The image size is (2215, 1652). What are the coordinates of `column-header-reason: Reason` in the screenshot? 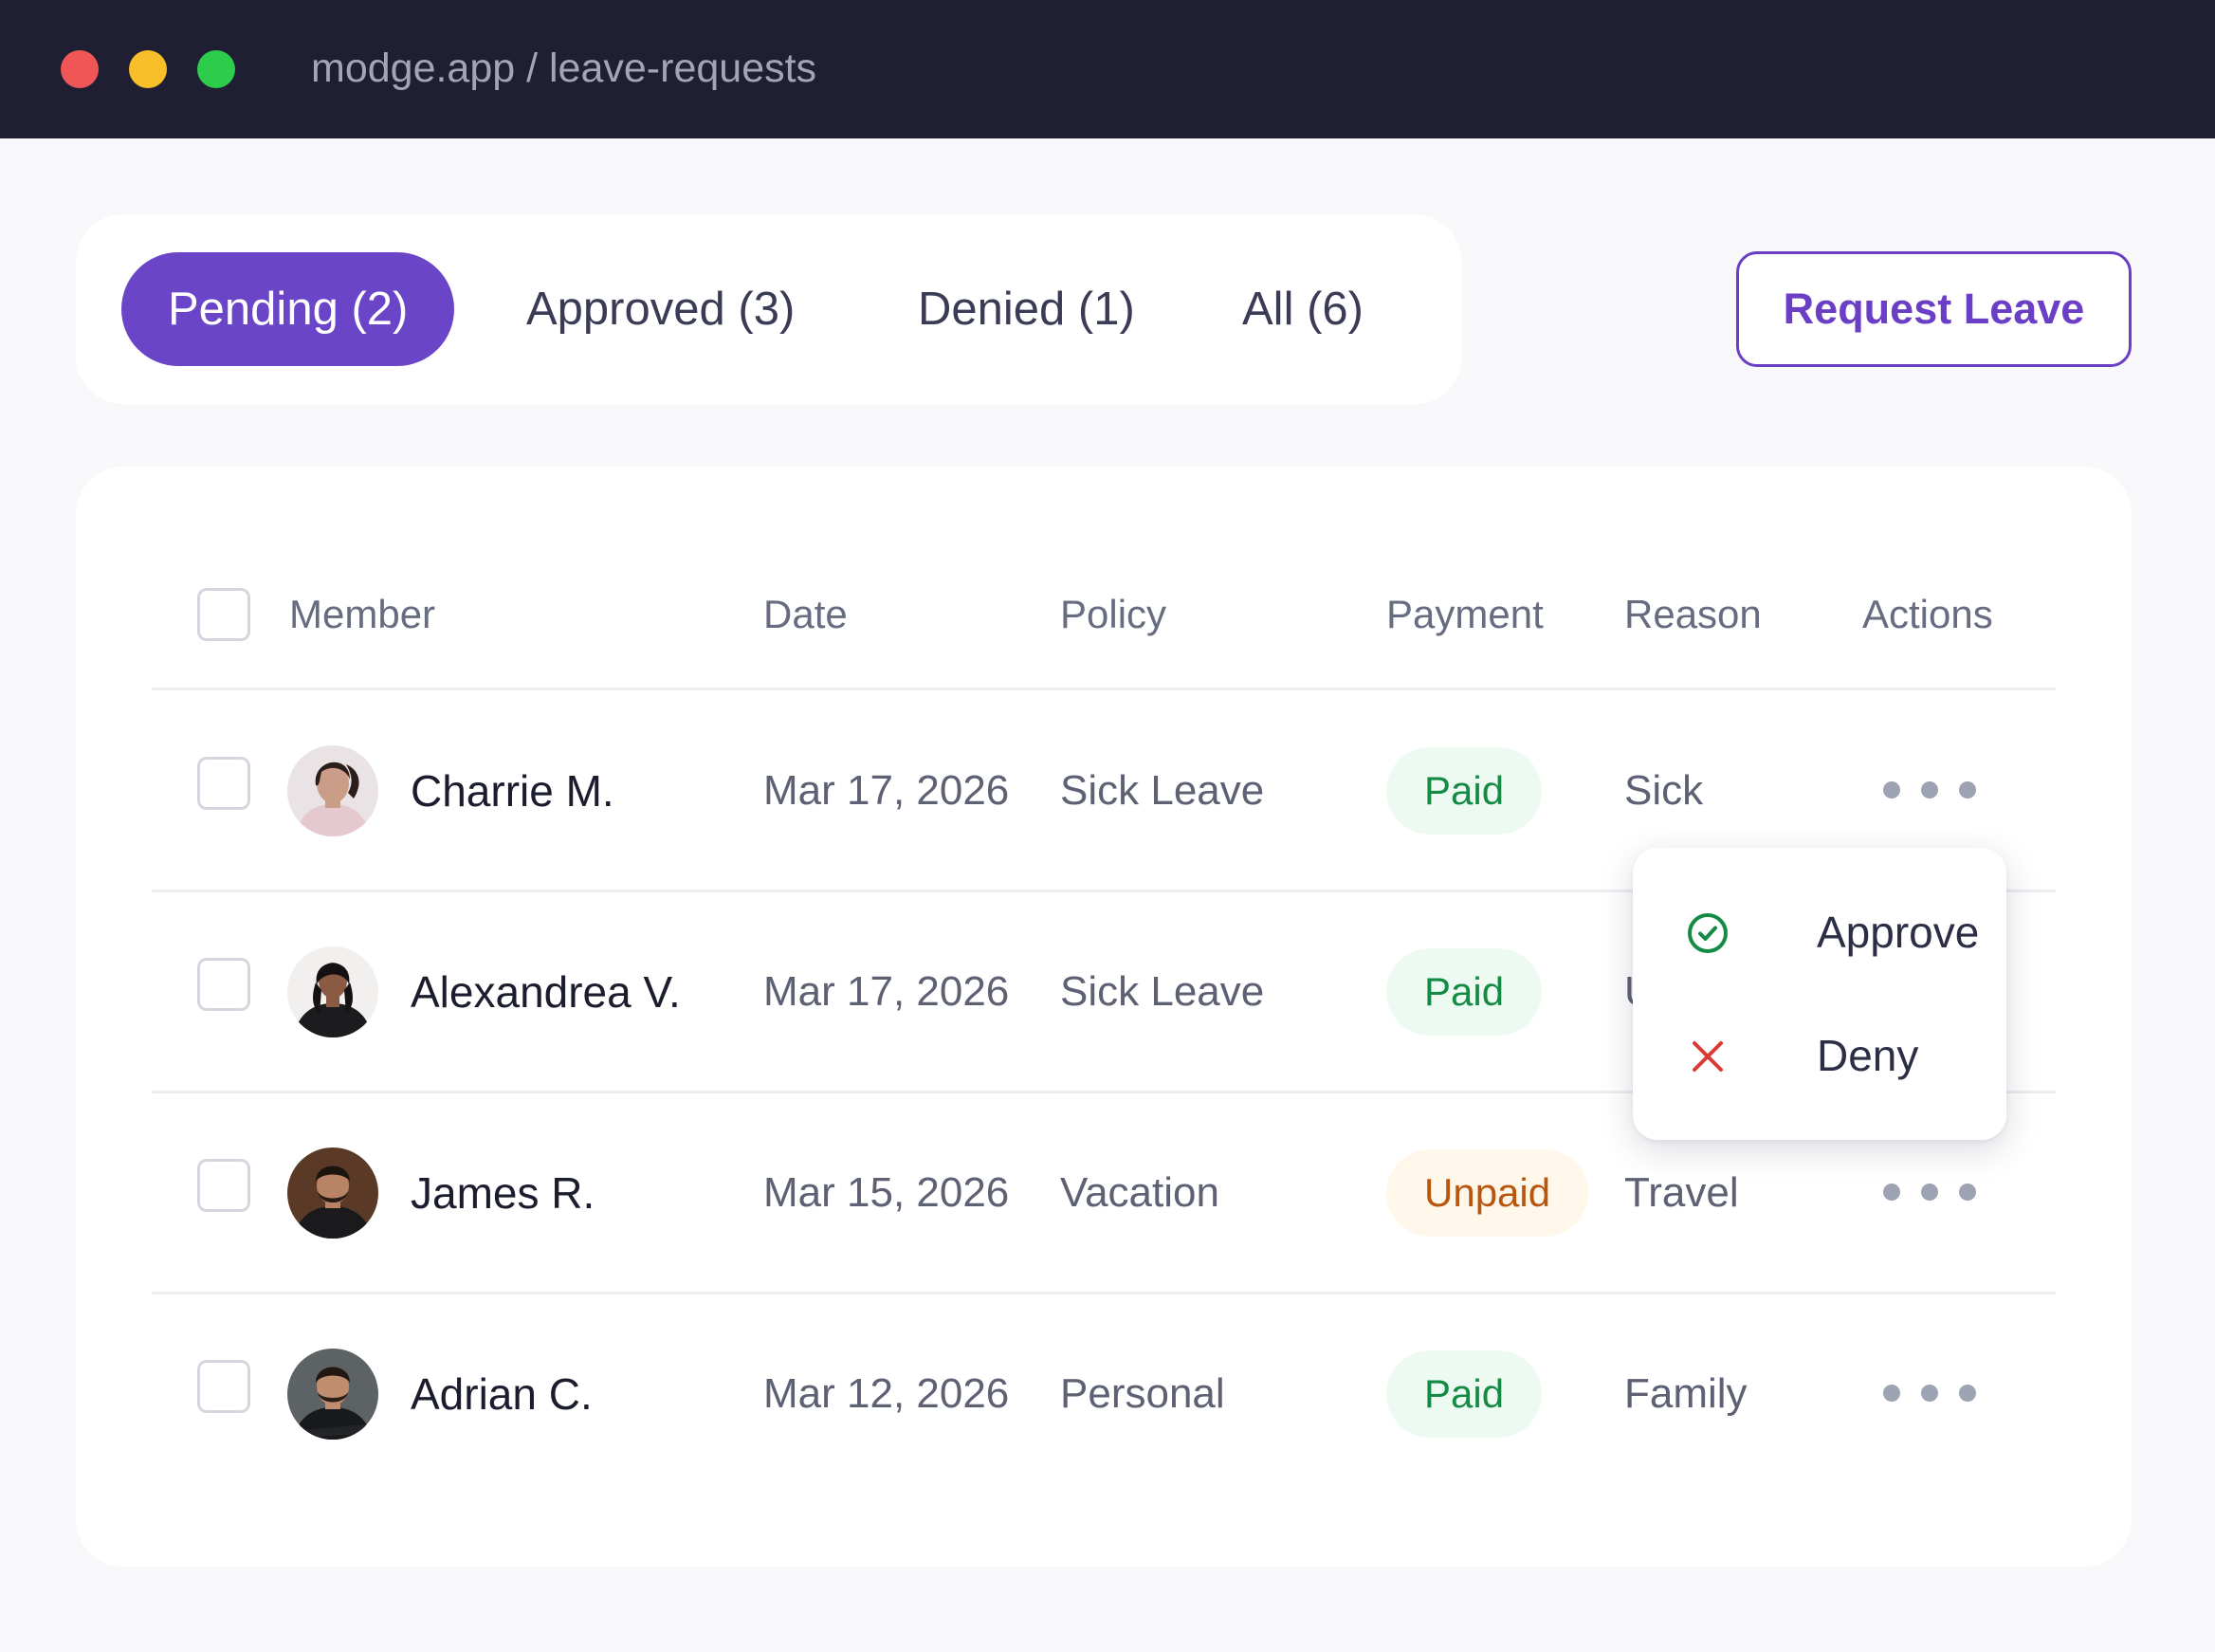 It's located at (1693, 614).